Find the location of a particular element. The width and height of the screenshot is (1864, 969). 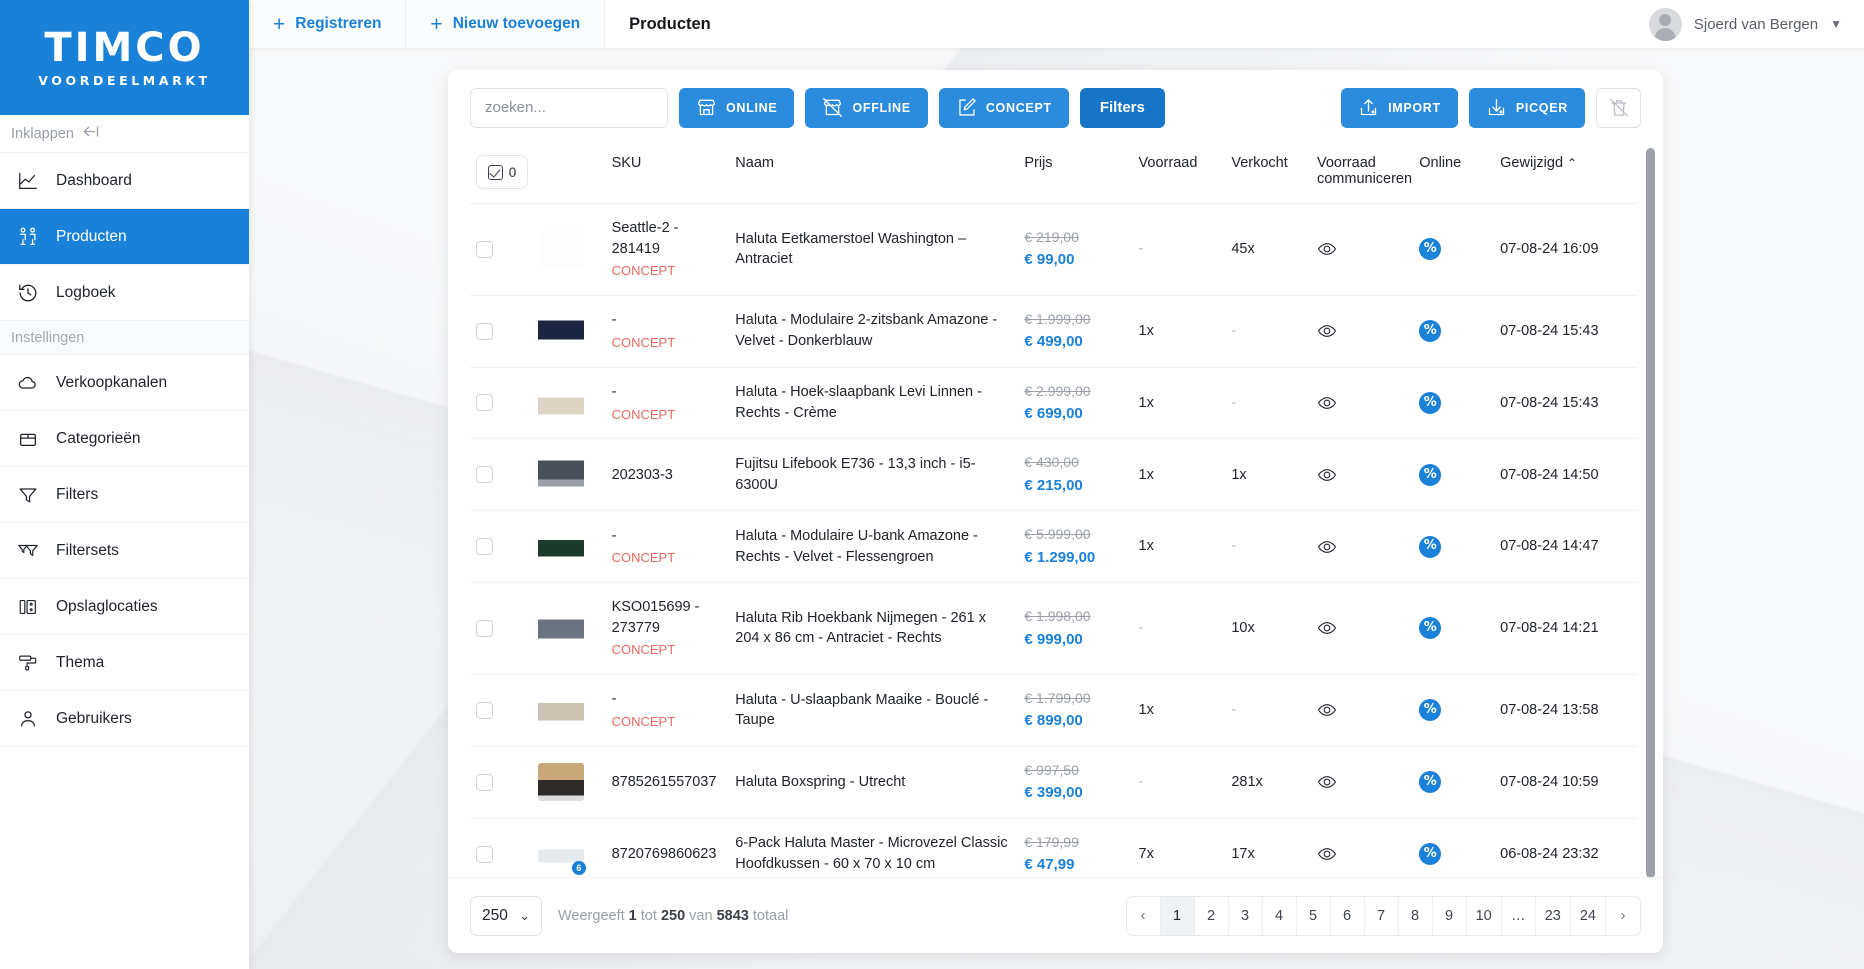

pagination-page-2: 2 is located at coordinates (1212, 915).